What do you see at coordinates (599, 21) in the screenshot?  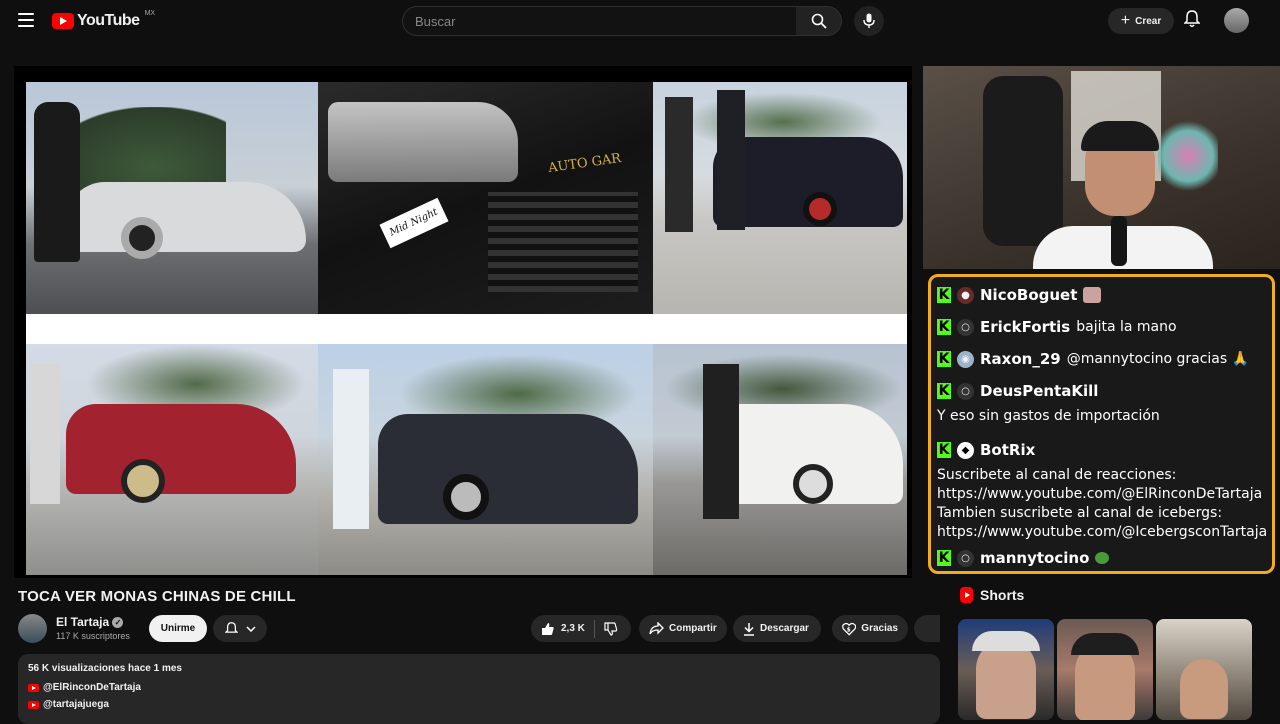 I see `search-input: Buscar` at bounding box center [599, 21].